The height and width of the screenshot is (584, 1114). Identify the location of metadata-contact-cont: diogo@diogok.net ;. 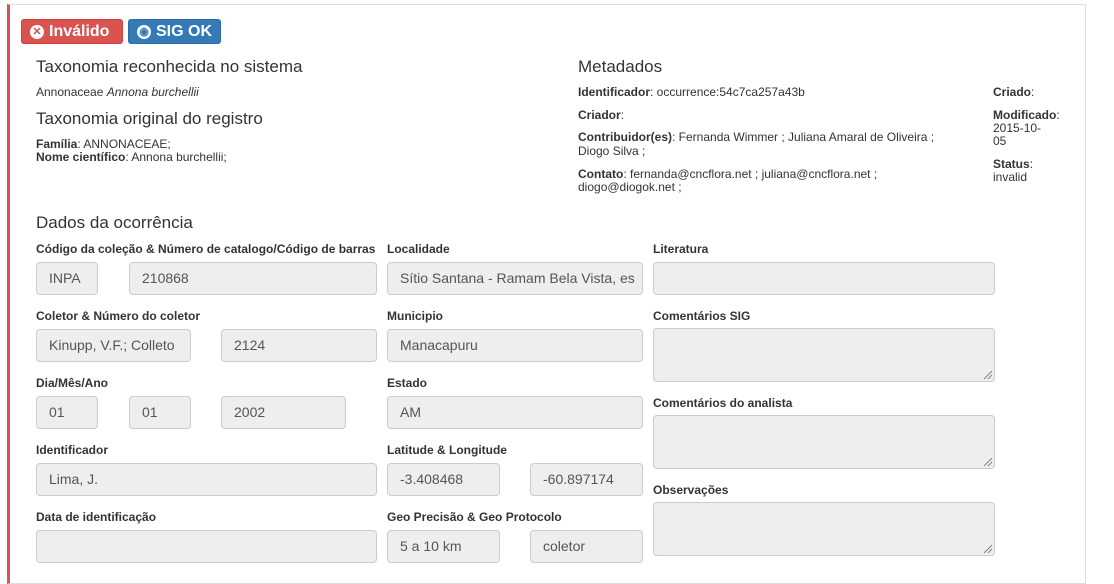
(630, 187).